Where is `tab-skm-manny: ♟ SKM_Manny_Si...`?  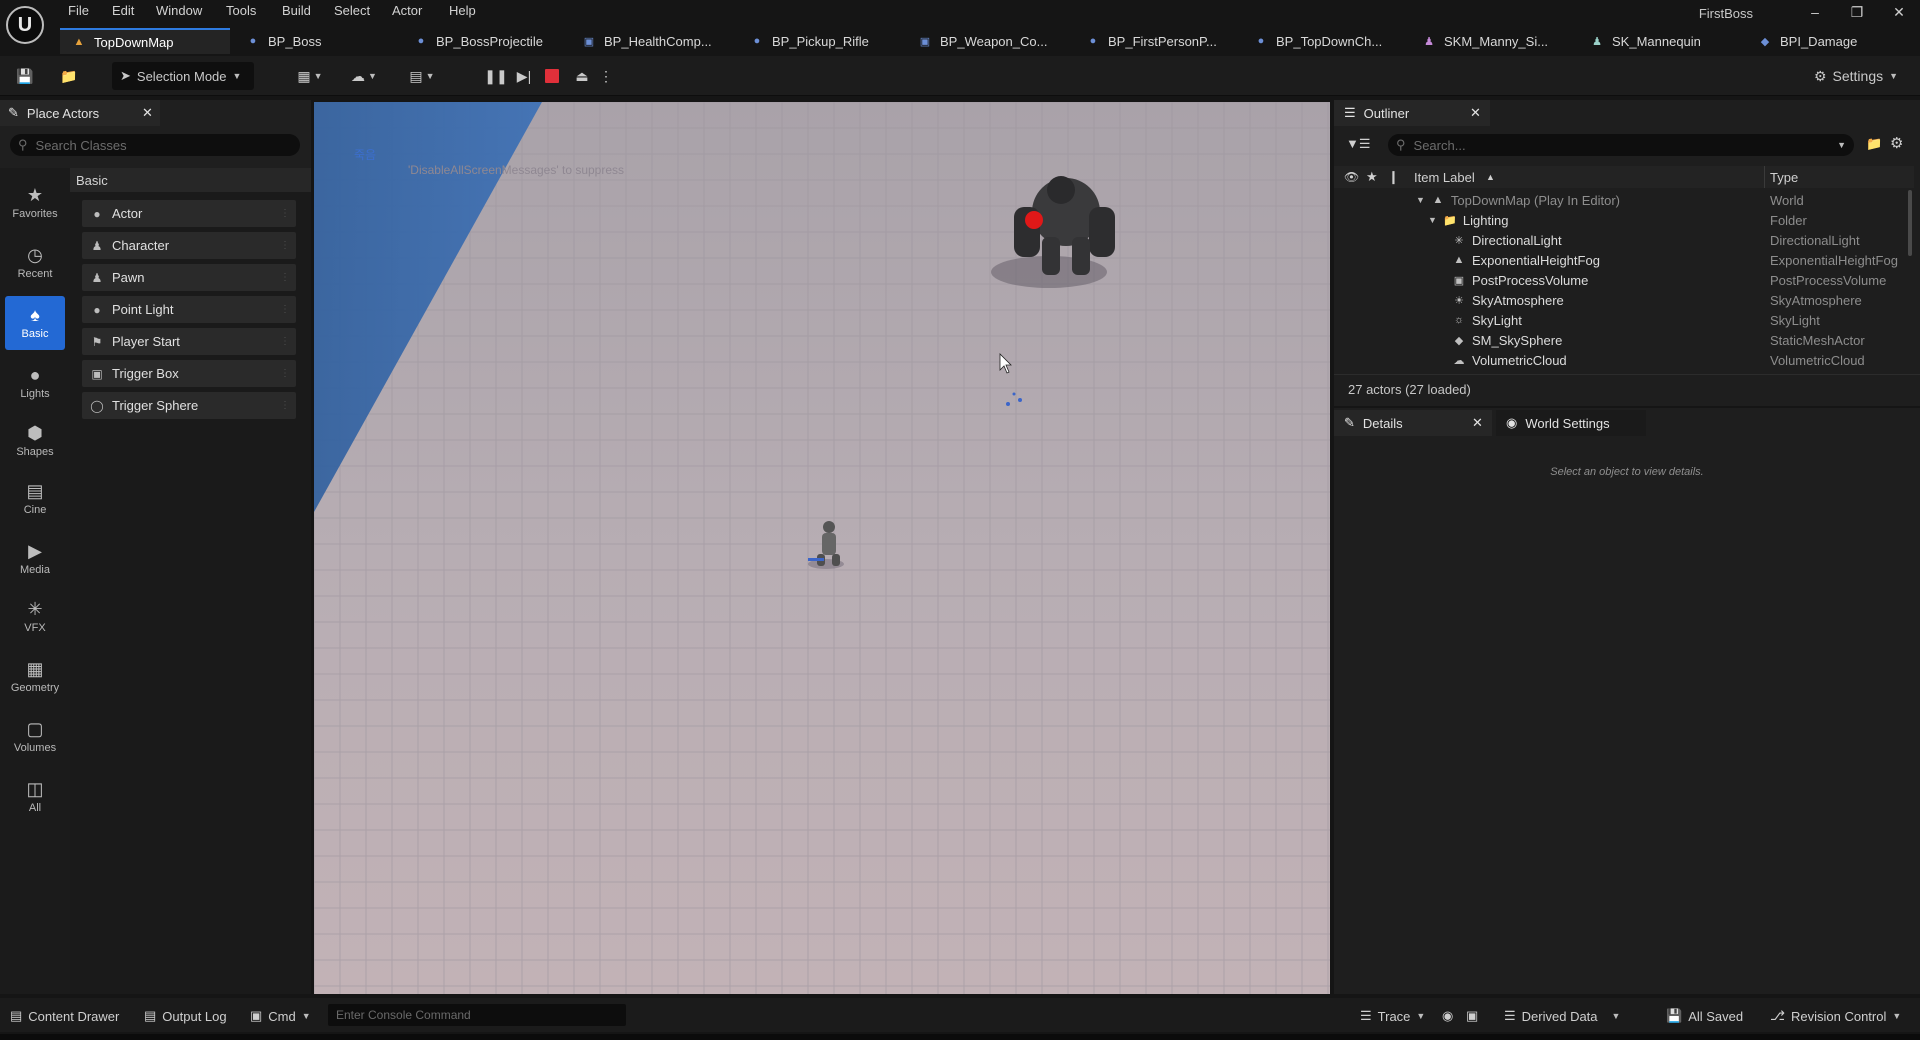
tab-skm-manny: ♟ SKM_Manny_Si... is located at coordinates (1485, 41).